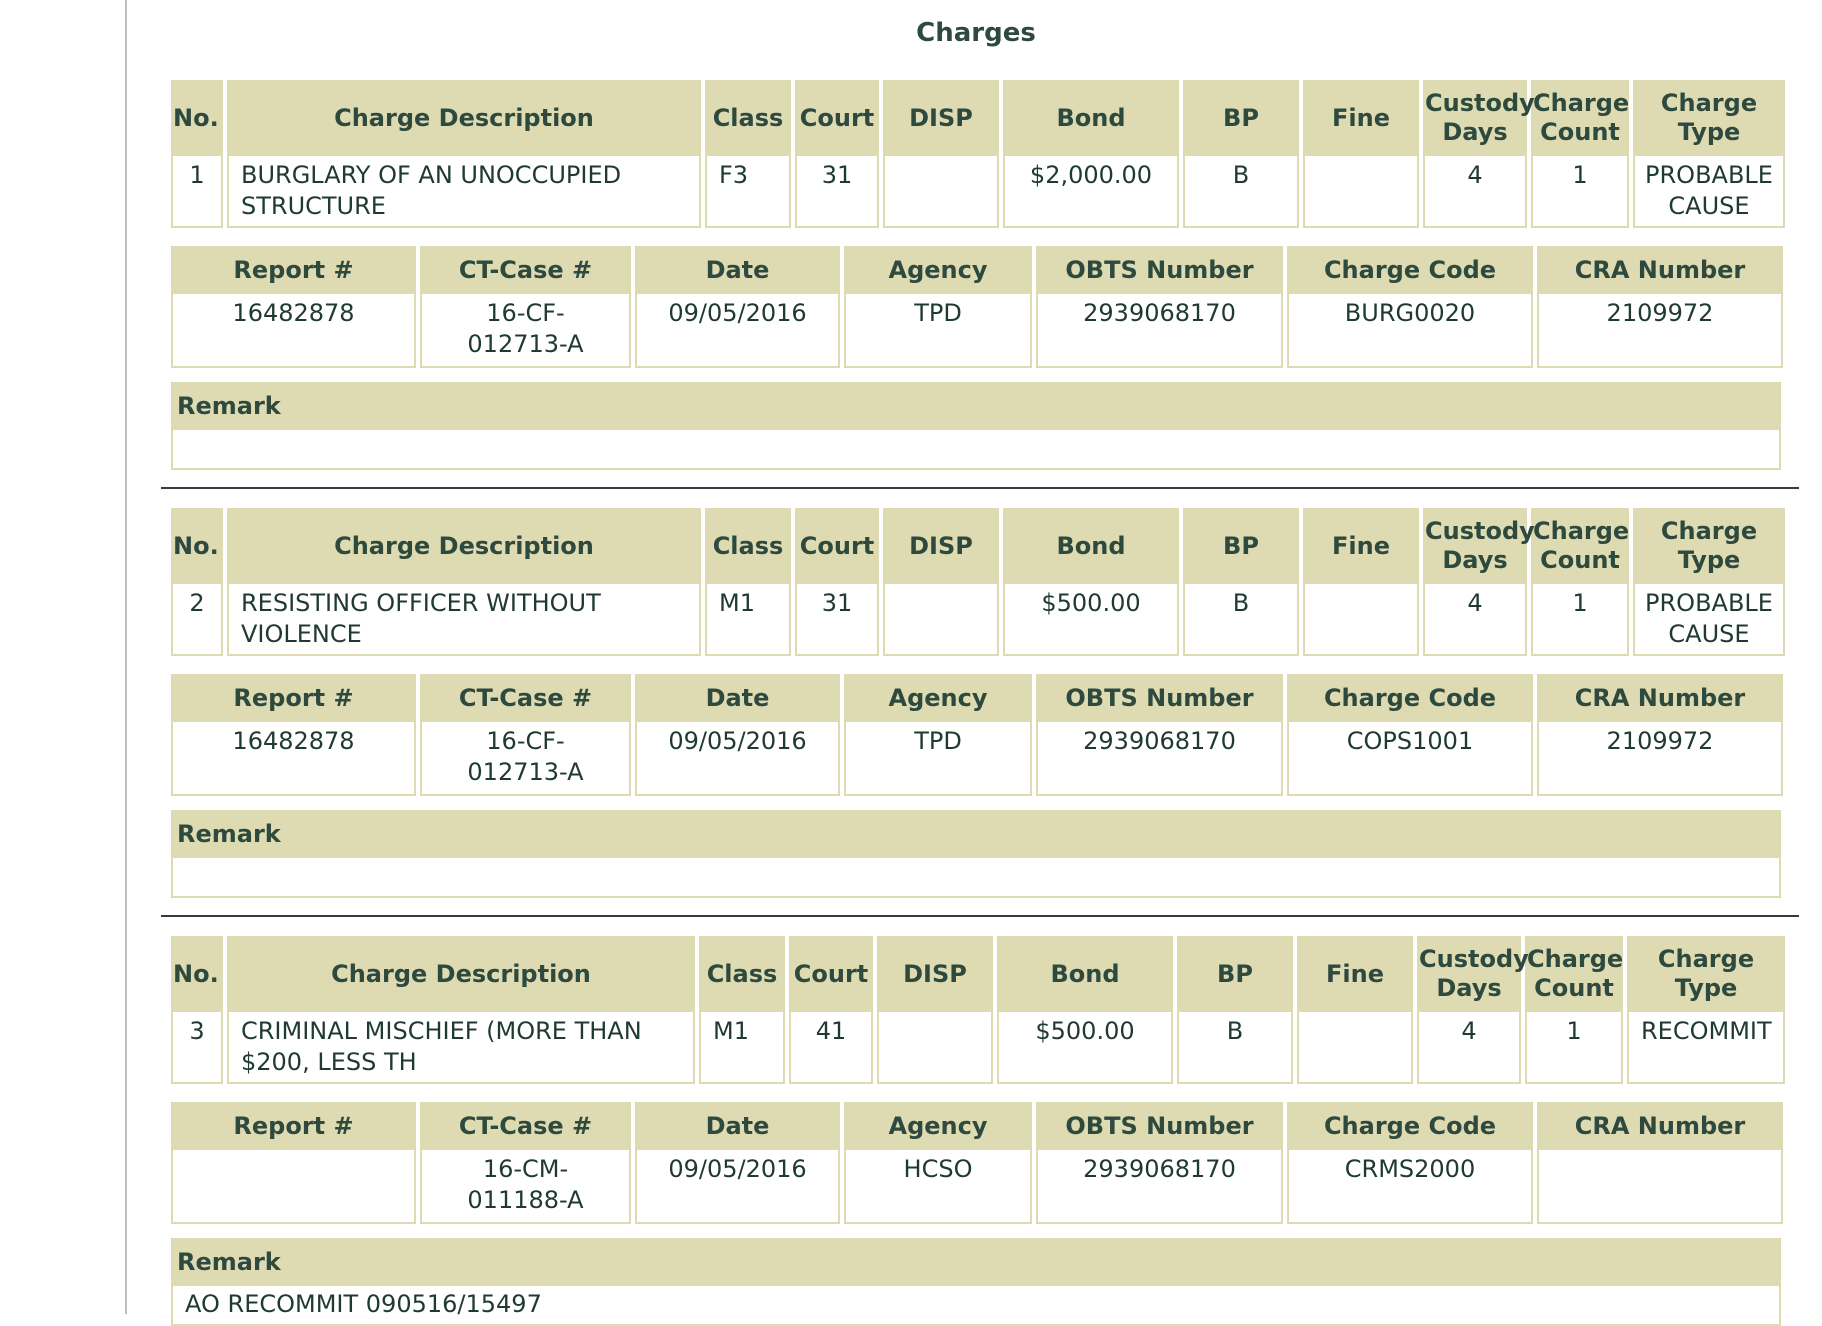  I want to click on cell-cra-number: 2109972, so click(1660, 759).